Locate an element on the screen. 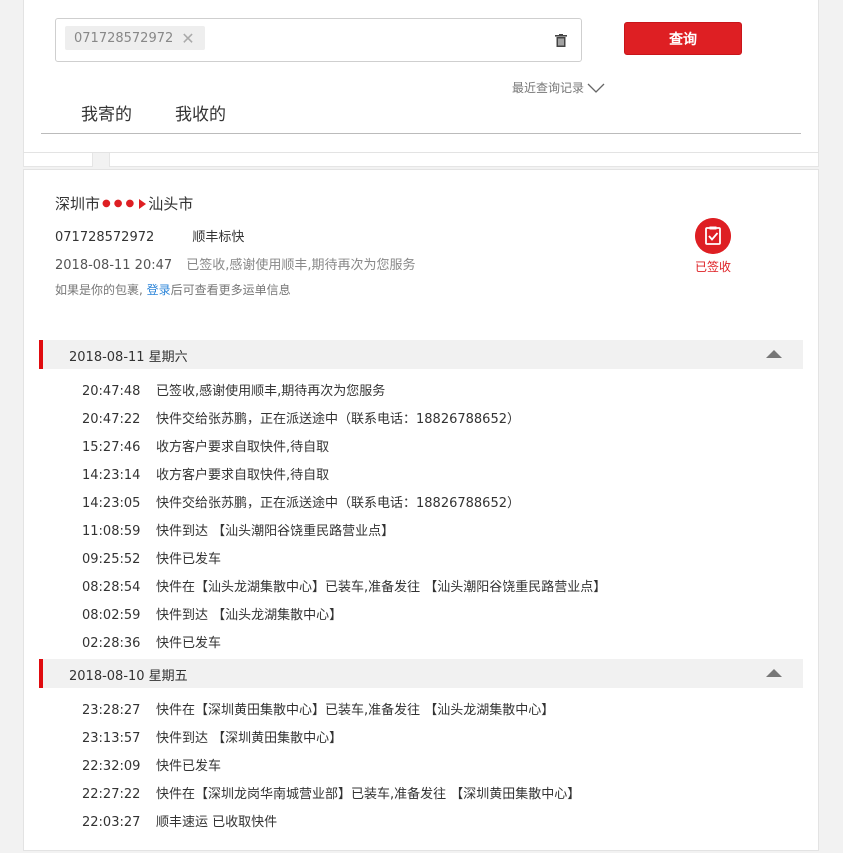 The image size is (843, 853). timeline-row: 22:03:27 顺丰速运 已收取快件 is located at coordinates (179, 820).